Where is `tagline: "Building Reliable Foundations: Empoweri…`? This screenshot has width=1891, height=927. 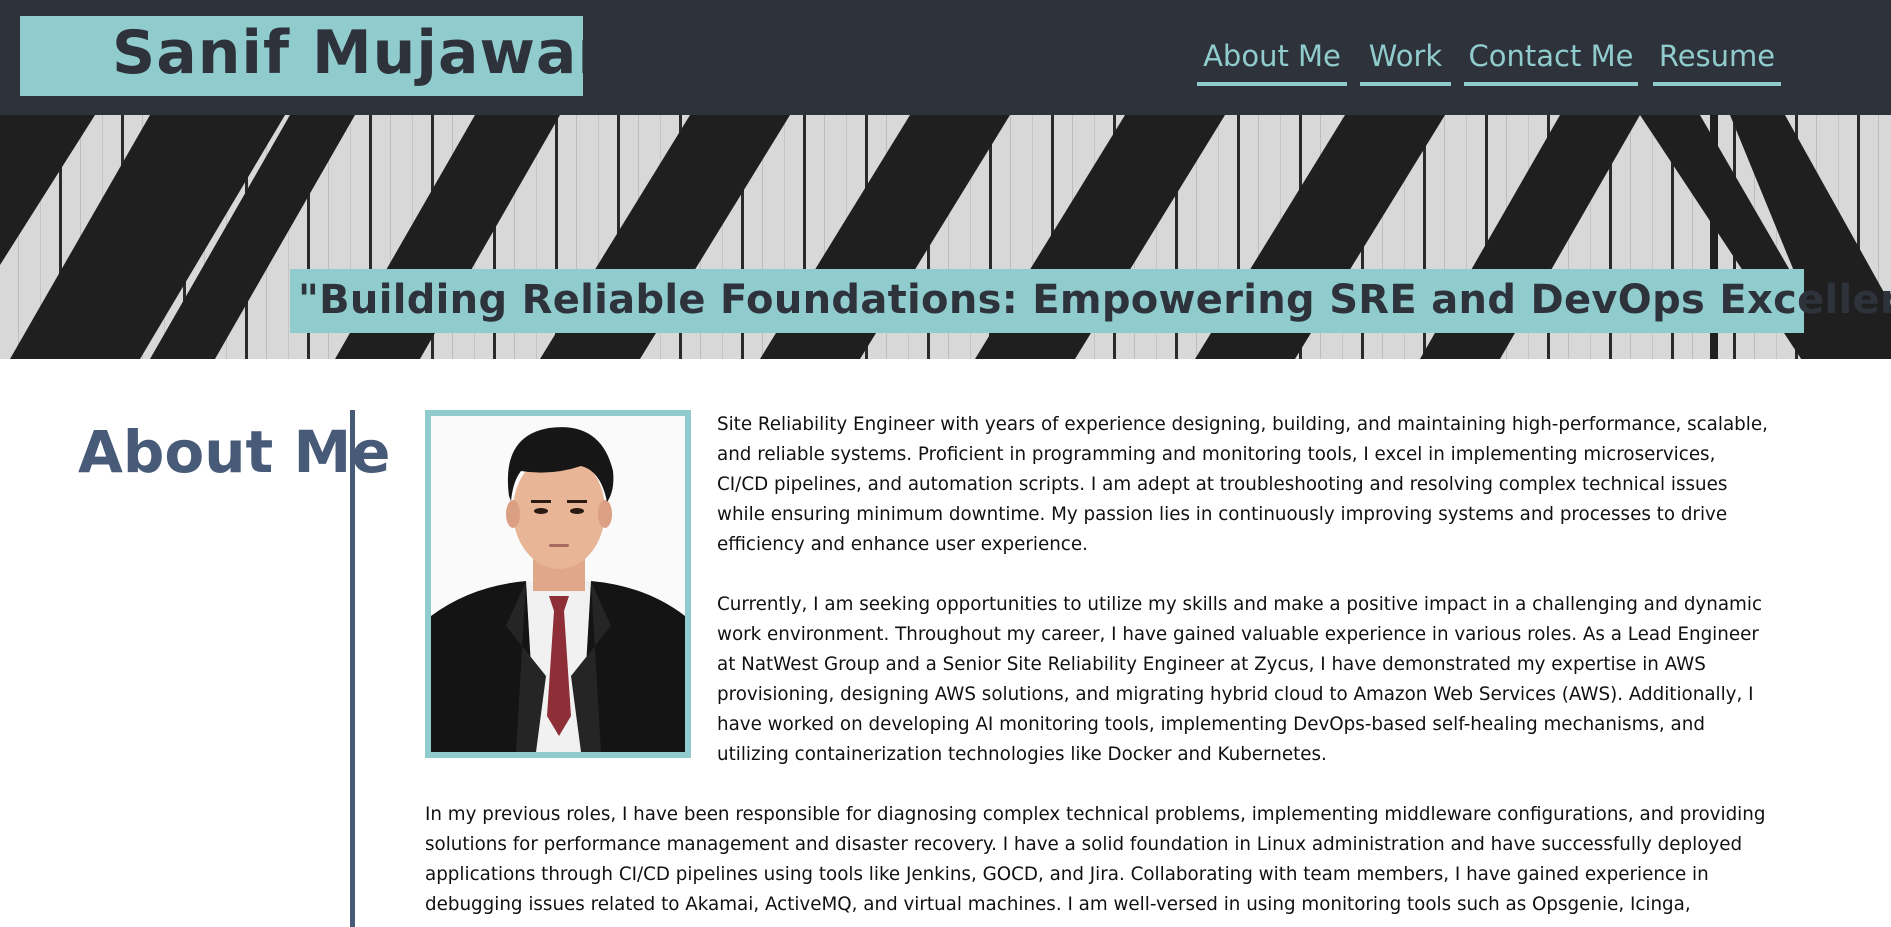 tagline: "Building Reliable Foundations: Empoweri… is located at coordinates (1094, 300).